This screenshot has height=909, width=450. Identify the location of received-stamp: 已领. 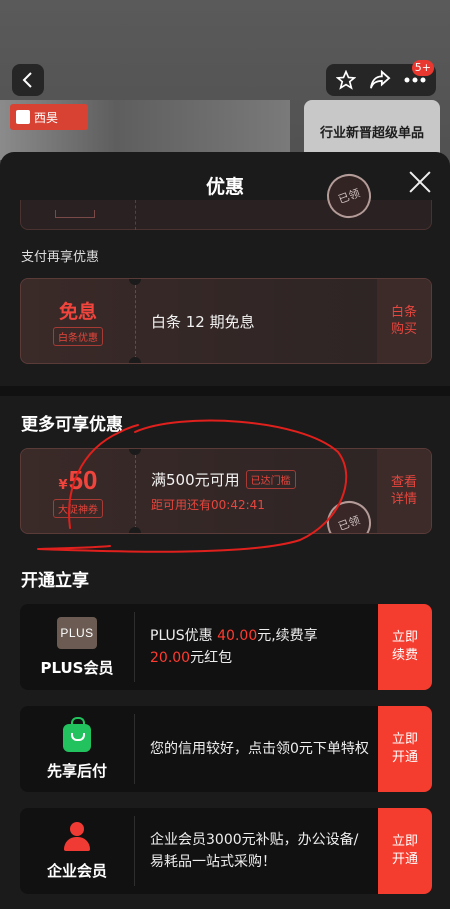
(349, 513).